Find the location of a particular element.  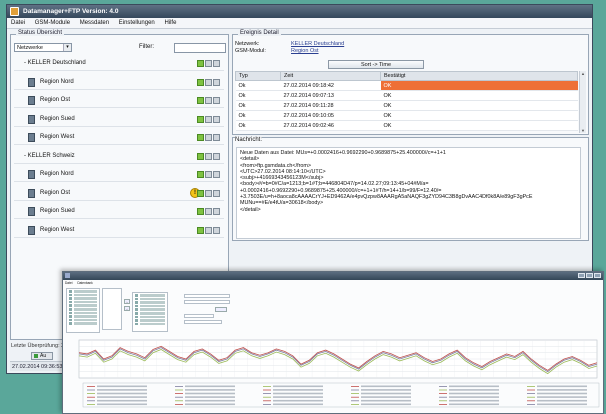

chevron-down-icon: ▾ is located at coordinates (67, 47).